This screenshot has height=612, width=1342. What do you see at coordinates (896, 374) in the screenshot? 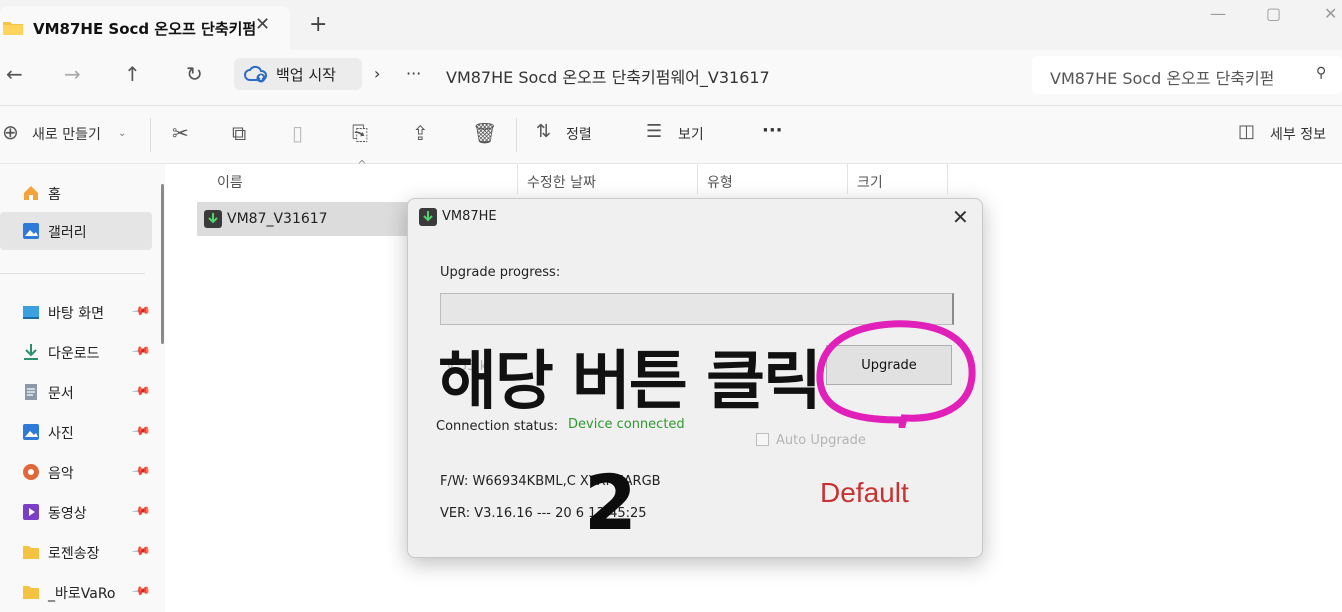
I see `annotation-circle` at bounding box center [896, 374].